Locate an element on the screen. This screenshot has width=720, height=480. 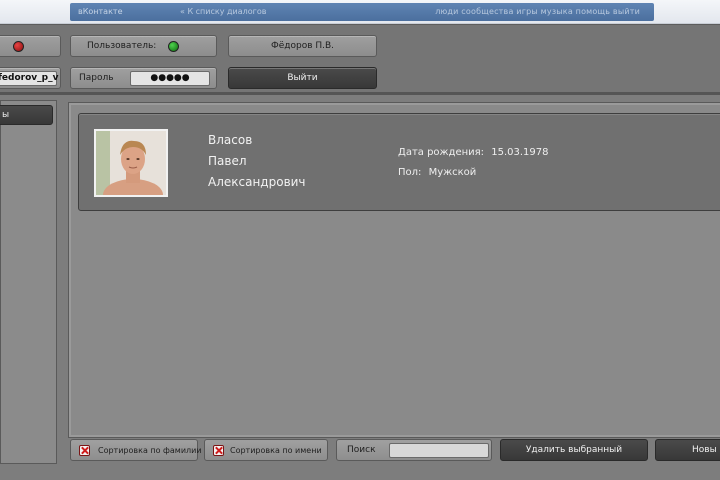
new-button: Новы is located at coordinates (687, 450).